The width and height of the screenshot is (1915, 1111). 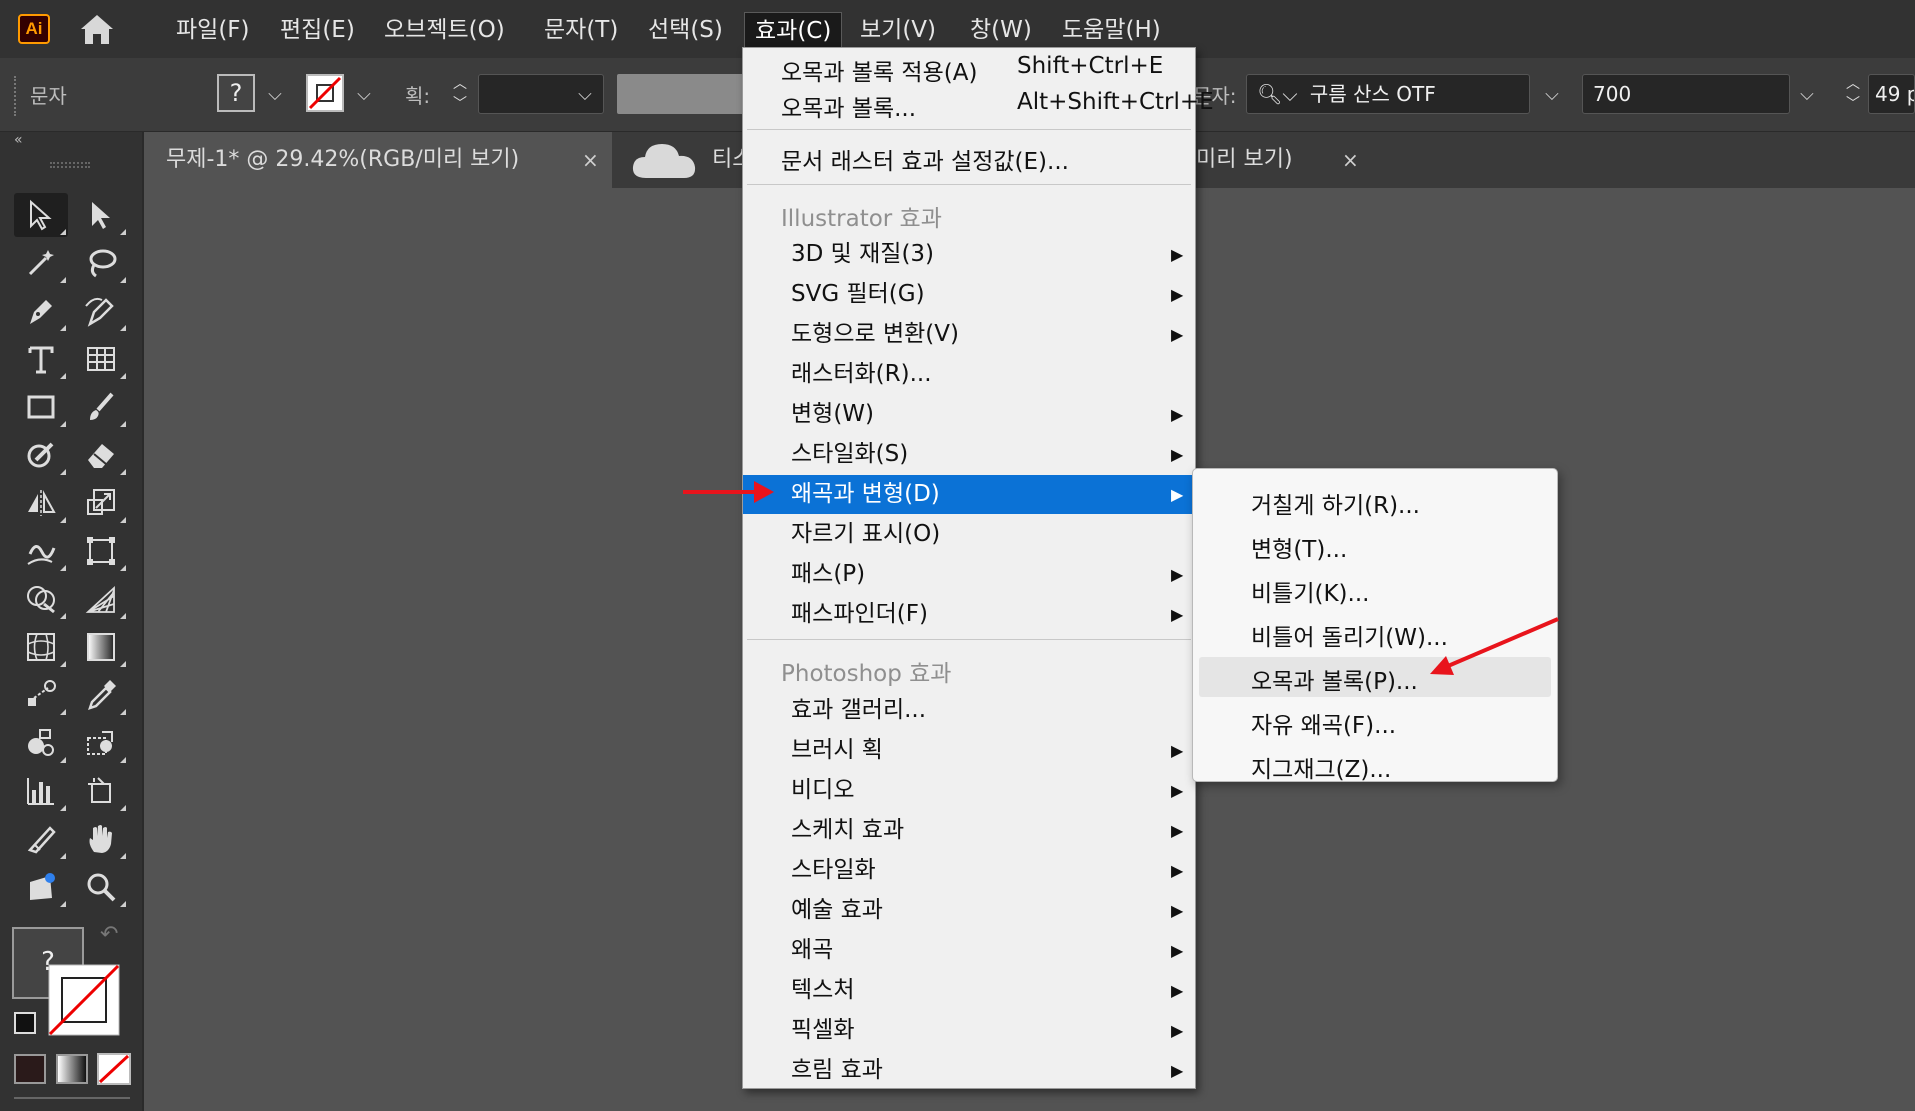 I want to click on menu-9: 도움말(H), so click(x=1111, y=30).